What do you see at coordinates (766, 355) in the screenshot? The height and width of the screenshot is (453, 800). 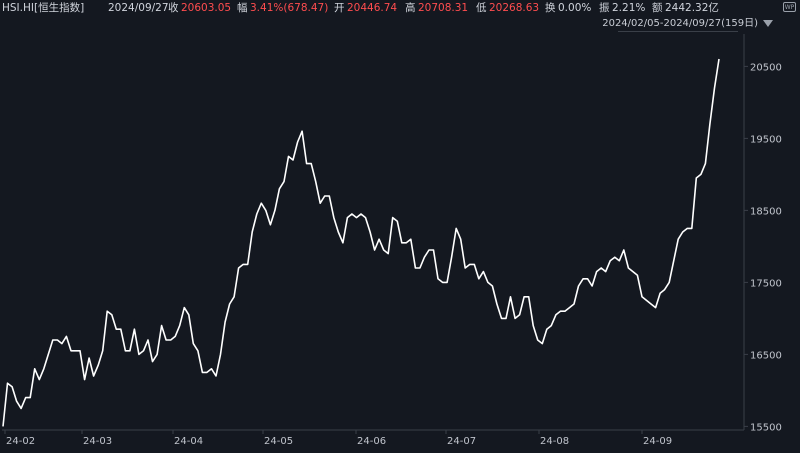 I see `y-tick-label: 16500` at bounding box center [766, 355].